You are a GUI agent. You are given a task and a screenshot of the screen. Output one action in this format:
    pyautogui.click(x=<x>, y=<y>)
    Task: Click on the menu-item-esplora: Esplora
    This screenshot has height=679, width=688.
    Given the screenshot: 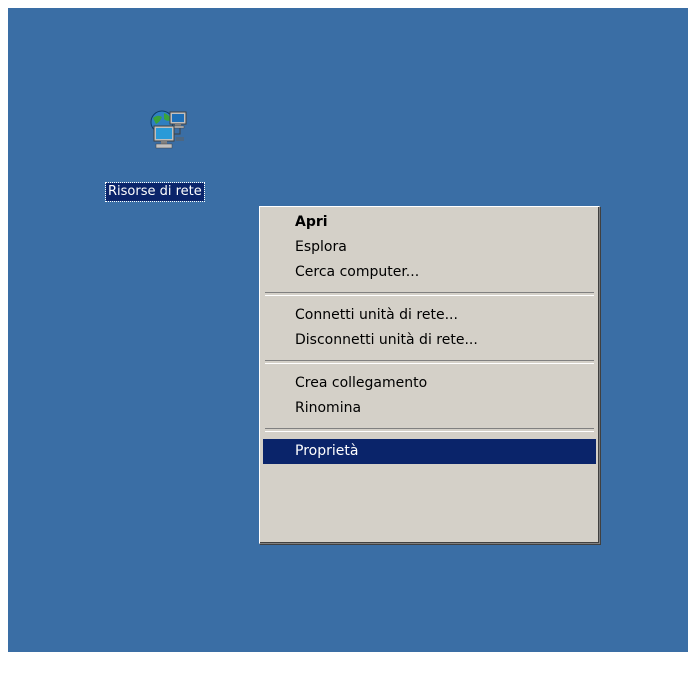 What is the action you would take?
    pyautogui.click(x=429, y=247)
    